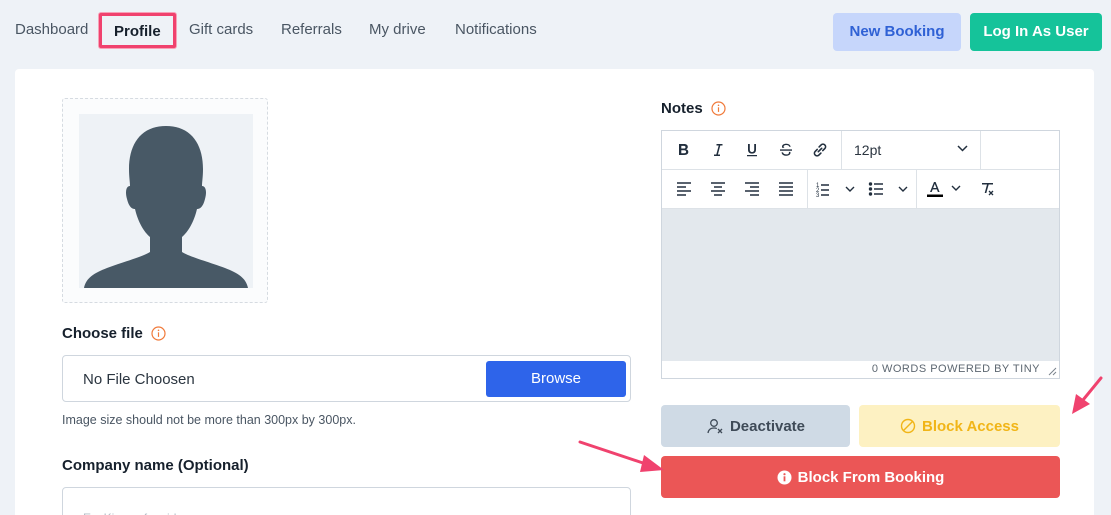  I want to click on resize-handle-icon, so click(1052, 371).